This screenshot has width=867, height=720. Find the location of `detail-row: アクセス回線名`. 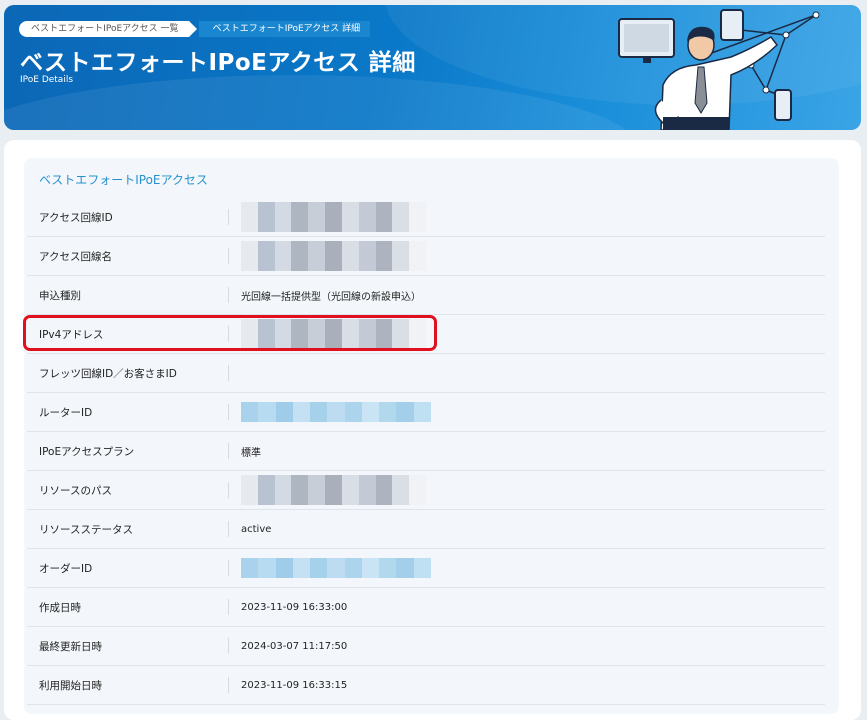

detail-row: アクセス回線名 is located at coordinates (426, 256).